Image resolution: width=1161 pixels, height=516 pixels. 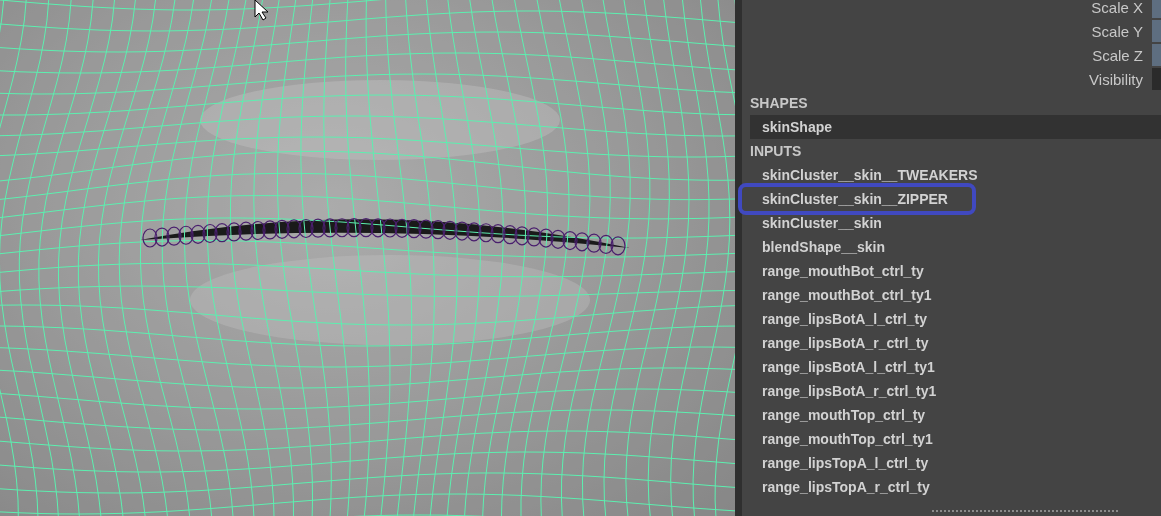 I want to click on input-item: range_mouthTop_ctrl_ty1, so click(x=955, y=439).